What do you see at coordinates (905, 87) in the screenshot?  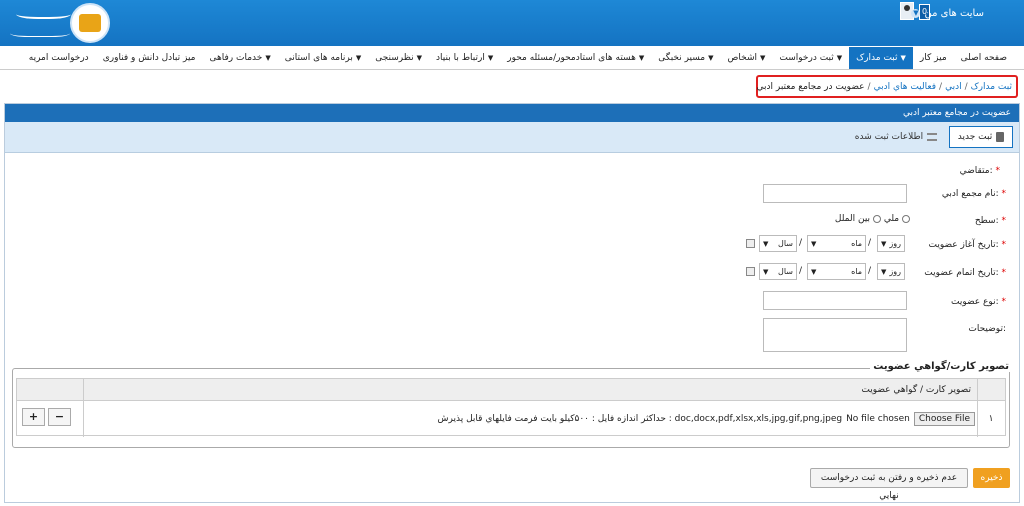 I see `breadcrumb-link: فعاليت هاي ادبي` at bounding box center [905, 87].